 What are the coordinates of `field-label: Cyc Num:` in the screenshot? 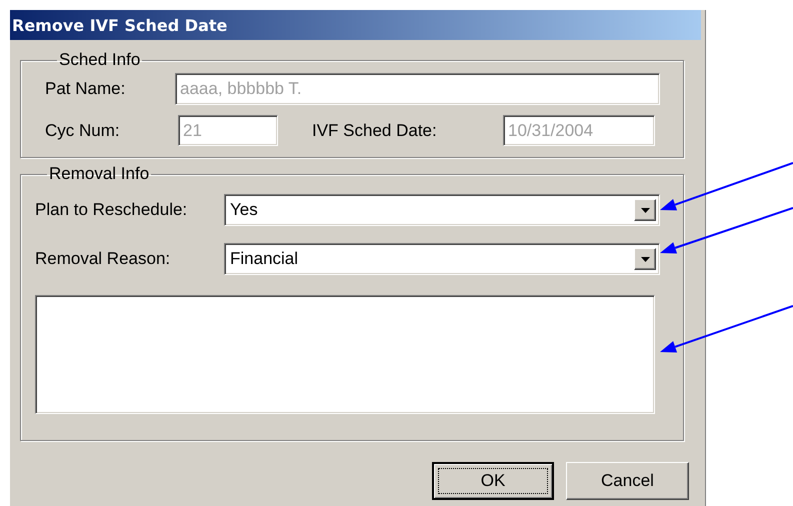 It's located at (83, 130).